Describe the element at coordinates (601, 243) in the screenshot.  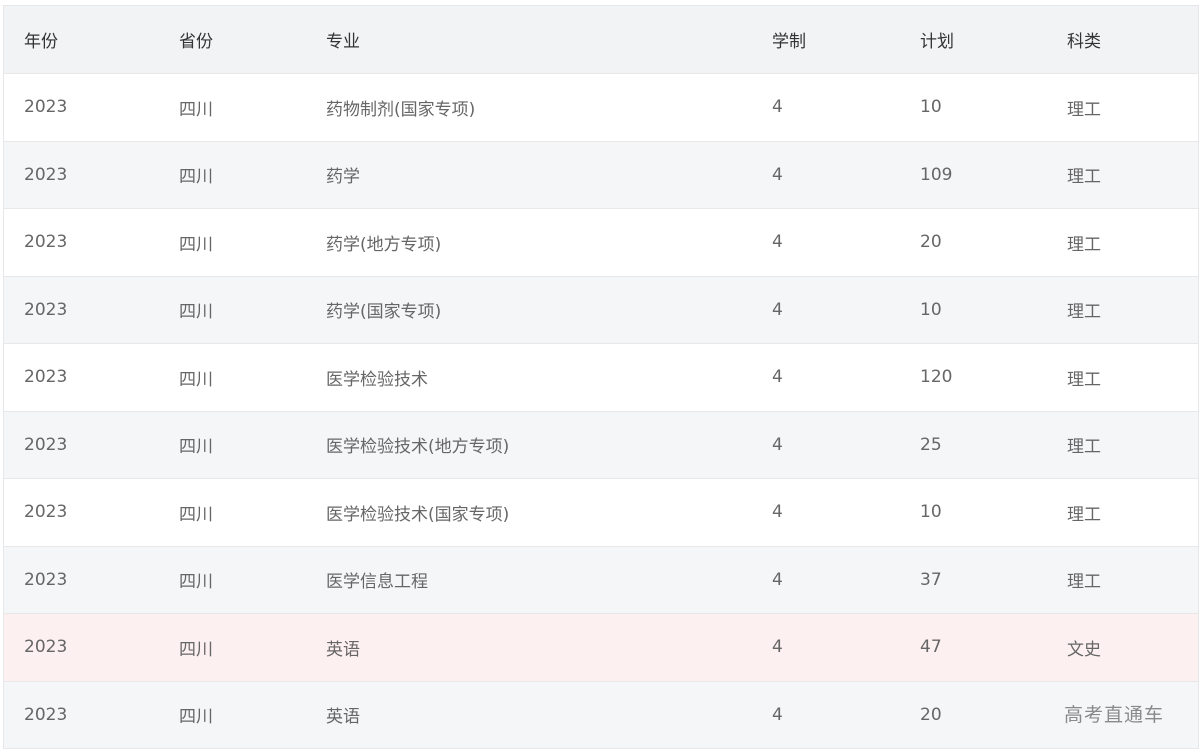
I see `table-row: 2023 四川 药学(地方专项) 4 20 理工` at that location.